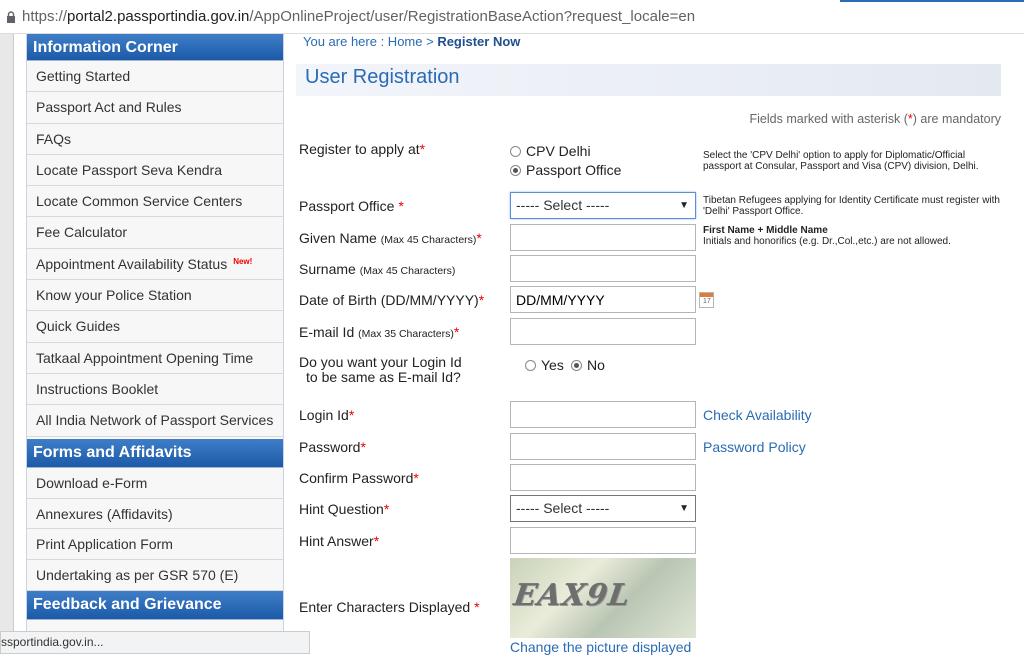  I want to click on sidebar-item-police-station: Know your Police Station, so click(155, 296).